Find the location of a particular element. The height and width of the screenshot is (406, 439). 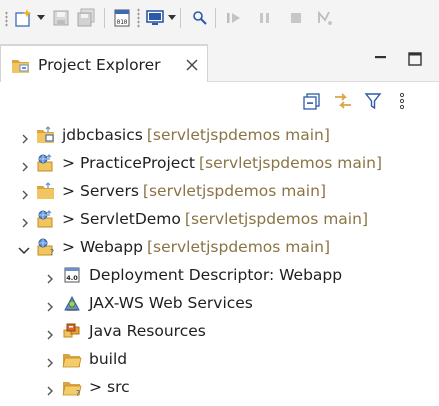

tree-item-webapp: ? > Webapp [servletjspdemos main] is located at coordinates (219, 247).